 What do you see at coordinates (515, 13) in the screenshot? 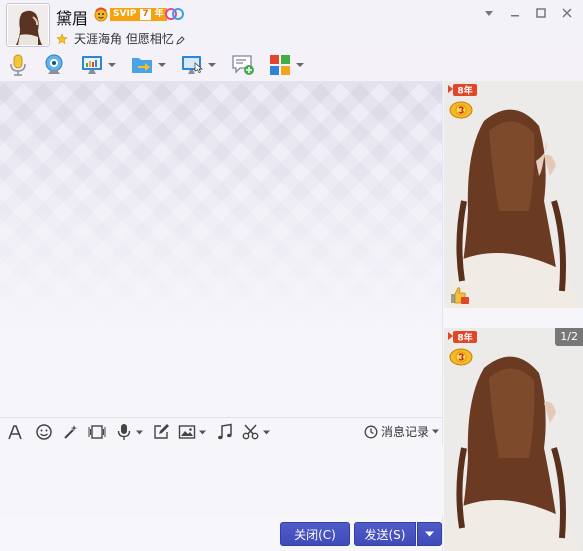
I see `minimize-button` at bounding box center [515, 13].